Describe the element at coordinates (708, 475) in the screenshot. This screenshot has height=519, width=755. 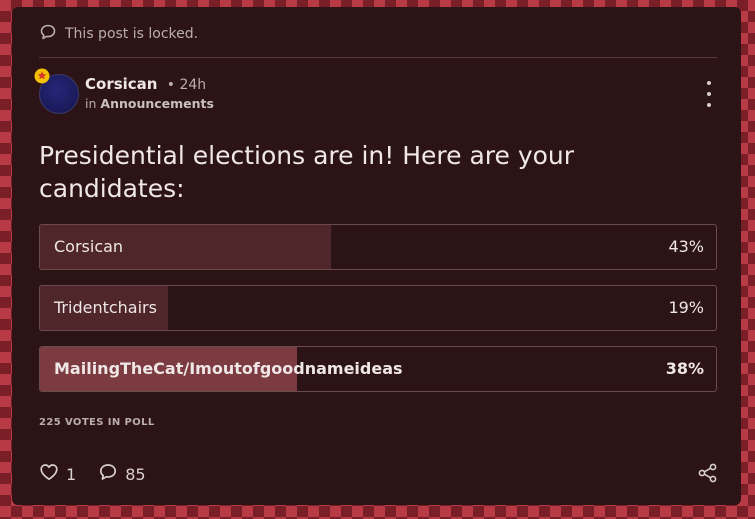
I see `share-icon` at that location.